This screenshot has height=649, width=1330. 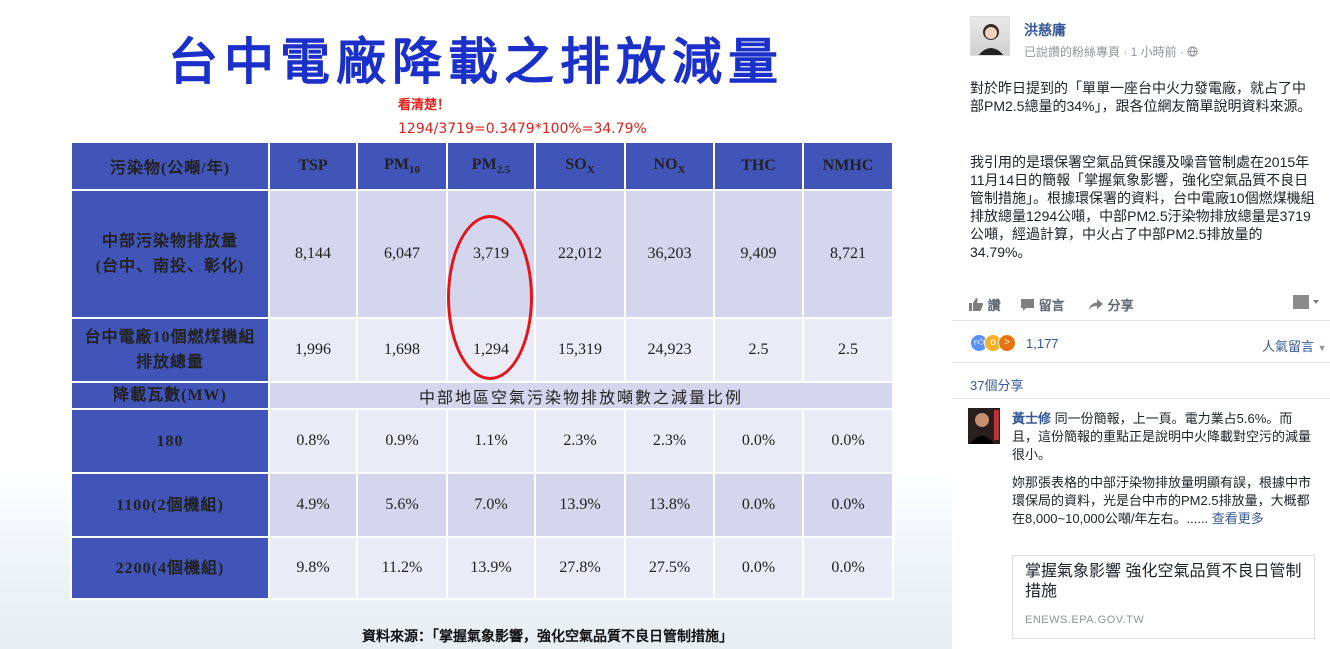 I want to click on like-label: 讚, so click(x=994, y=305).